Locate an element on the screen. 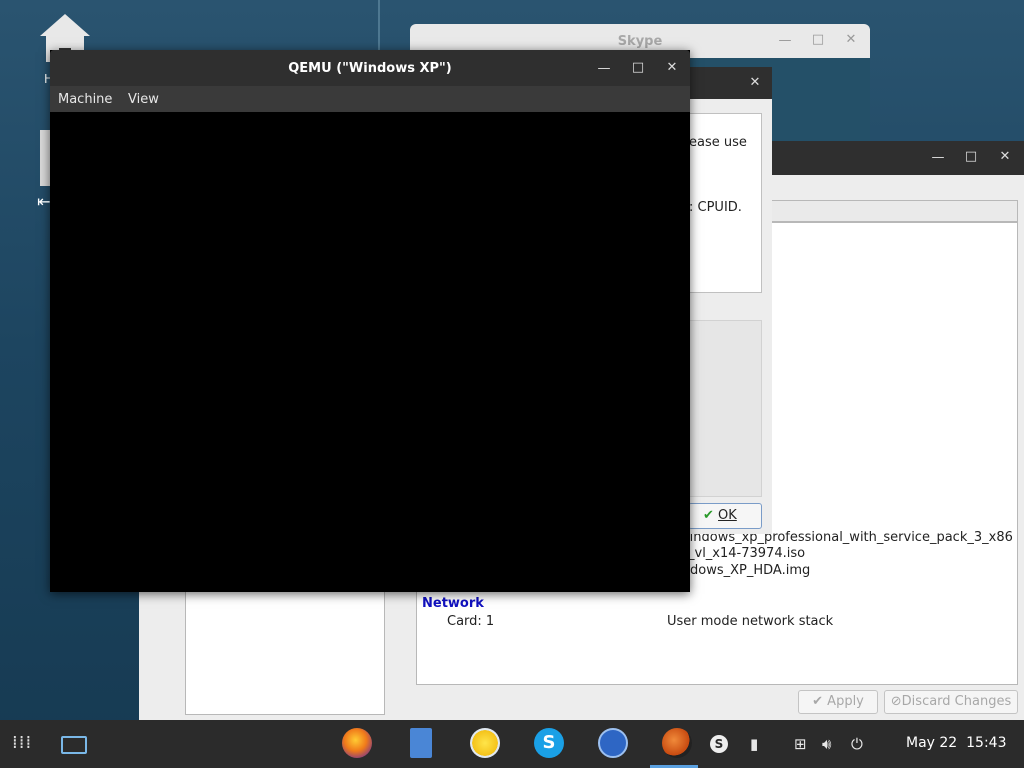 The width and height of the screenshot is (1024, 768). storage-iso-line2: _vl_x14-73974.iso is located at coordinates (747, 553).